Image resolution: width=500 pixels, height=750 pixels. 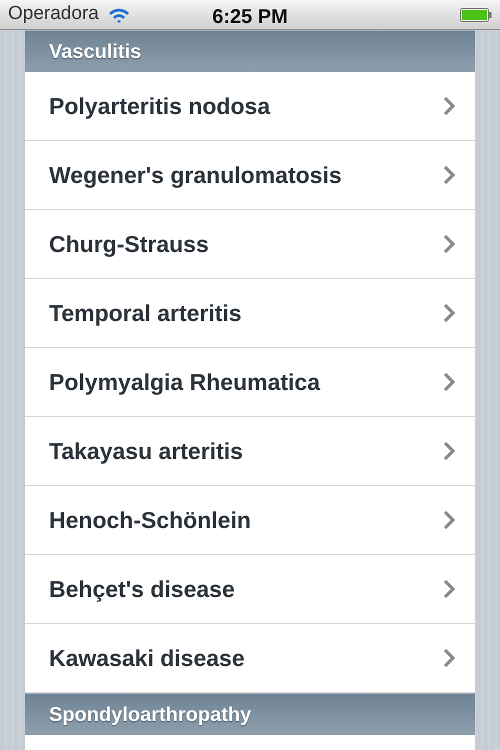 What do you see at coordinates (250, 51) in the screenshot?
I see `section-header: Vasculitis` at bounding box center [250, 51].